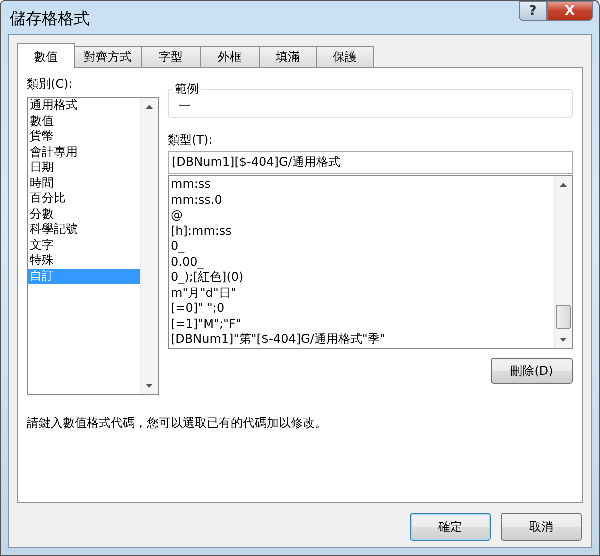 The height and width of the screenshot is (556, 600). Describe the element at coordinates (84, 136) in the screenshot. I see `category-item: 貨幣` at that location.